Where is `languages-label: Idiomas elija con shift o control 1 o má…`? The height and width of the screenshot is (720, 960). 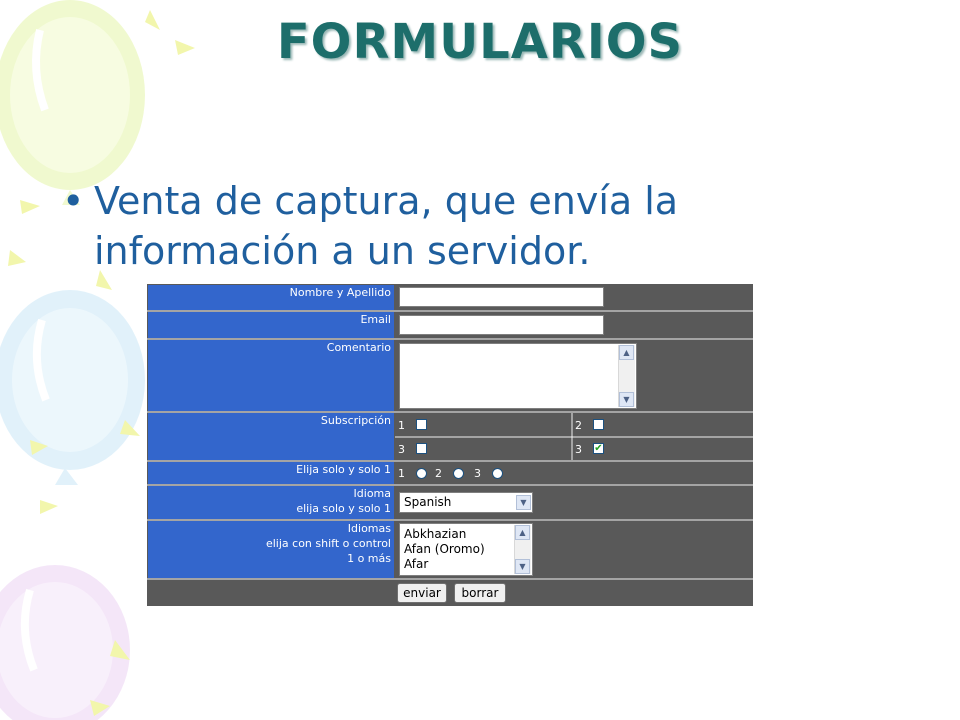 languages-label: Idiomas elija con shift o control 1 o má… is located at coordinates (271, 549).